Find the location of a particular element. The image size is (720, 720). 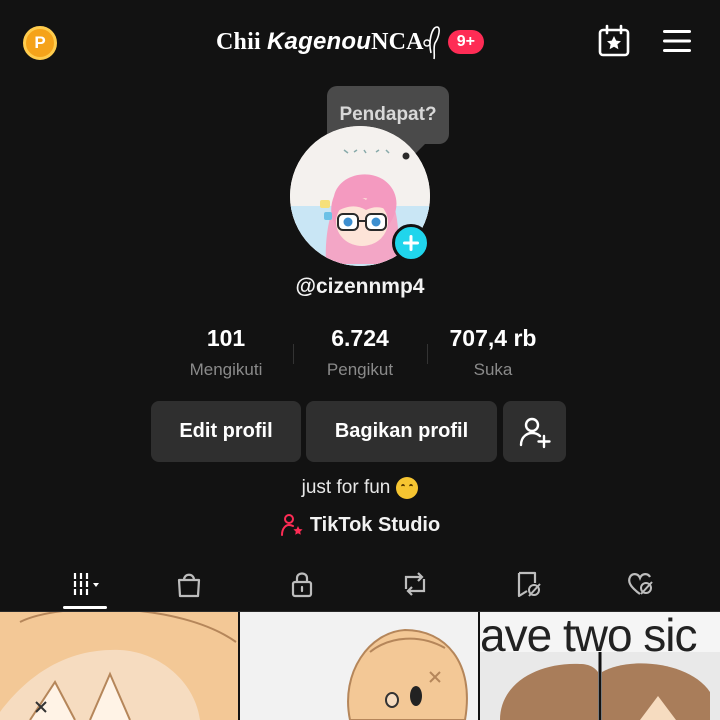

stat-following-value: 101 is located at coordinates (226, 338).